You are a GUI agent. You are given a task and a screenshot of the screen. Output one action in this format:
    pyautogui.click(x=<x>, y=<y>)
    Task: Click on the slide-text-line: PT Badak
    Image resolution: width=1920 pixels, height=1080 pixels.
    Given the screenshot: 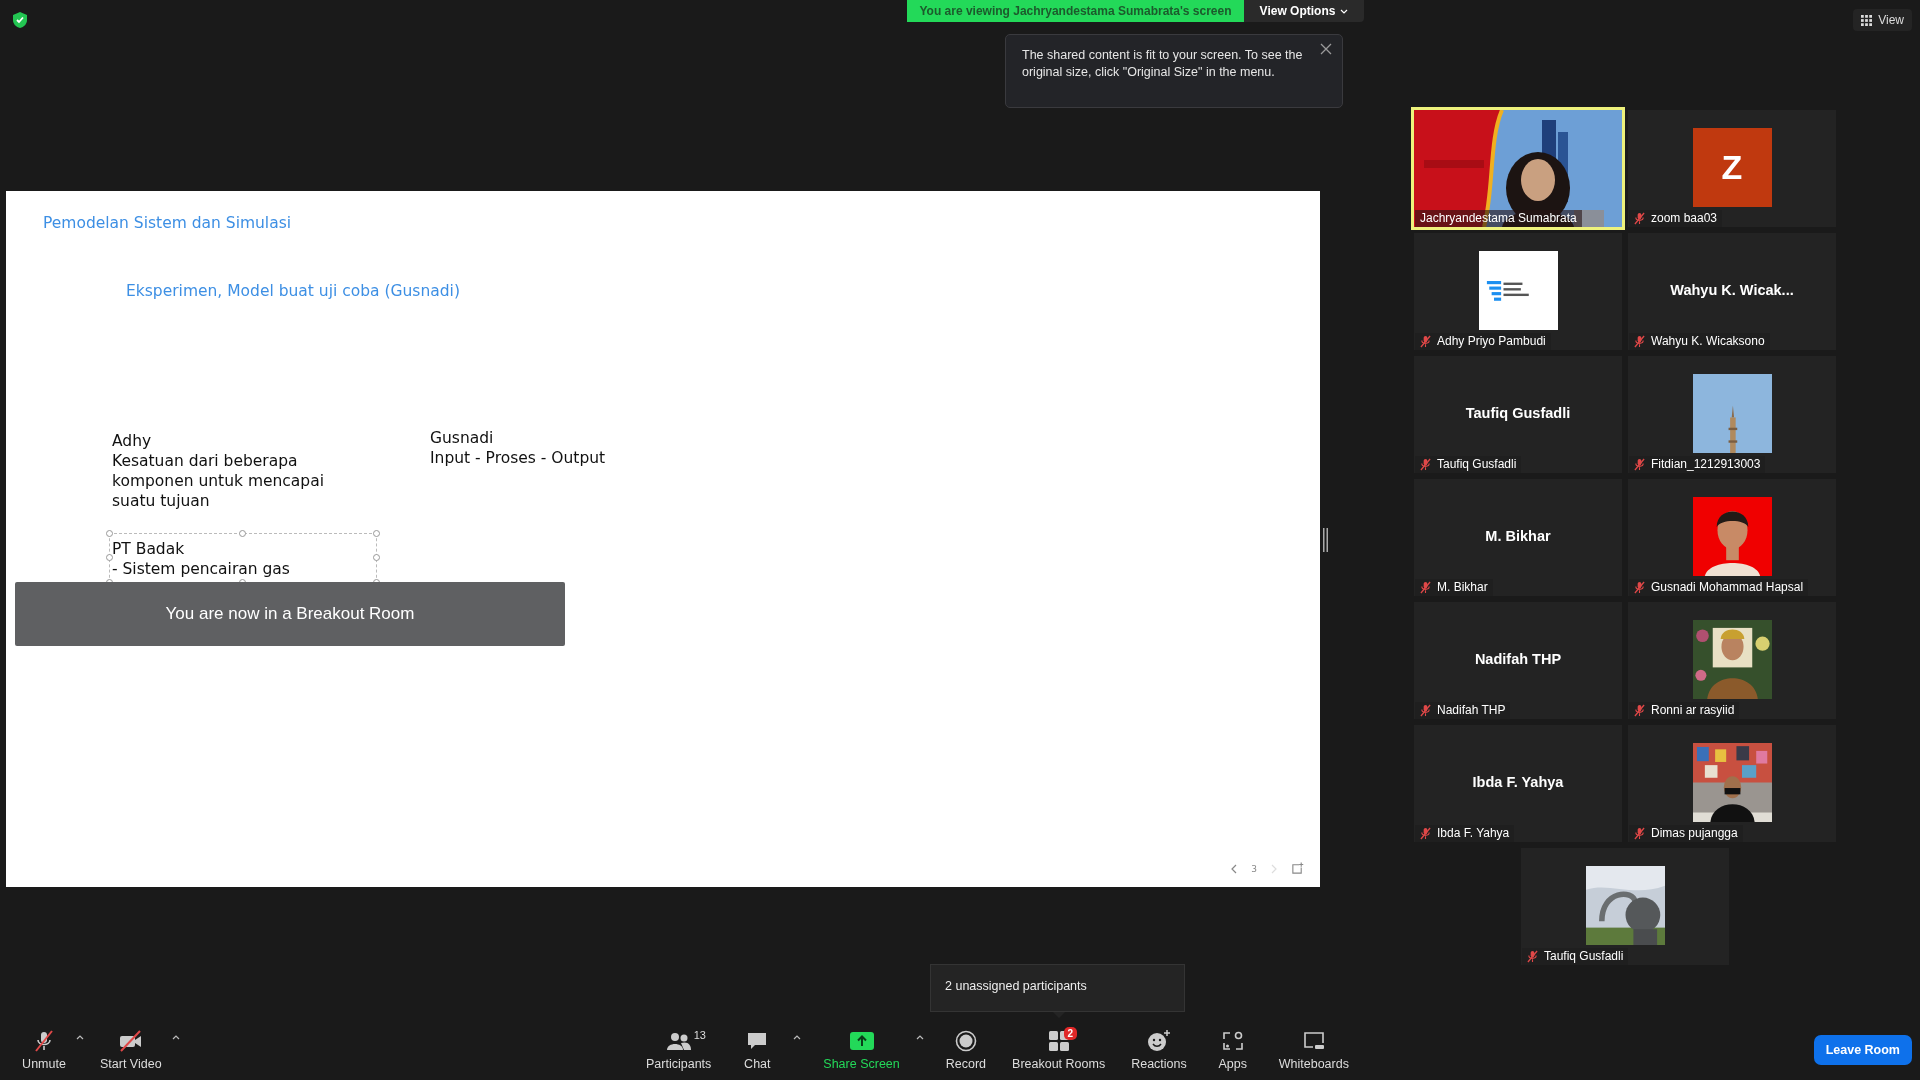 What is the action you would take?
    pyautogui.click(x=149, y=549)
    